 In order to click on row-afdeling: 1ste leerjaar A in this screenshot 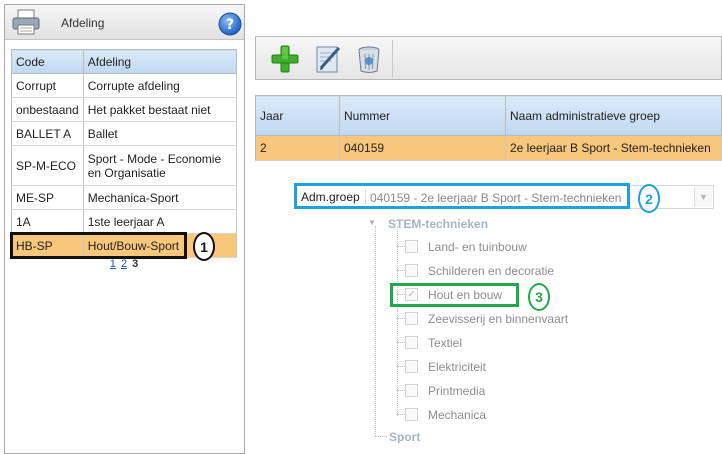, I will do `click(160, 221)`.